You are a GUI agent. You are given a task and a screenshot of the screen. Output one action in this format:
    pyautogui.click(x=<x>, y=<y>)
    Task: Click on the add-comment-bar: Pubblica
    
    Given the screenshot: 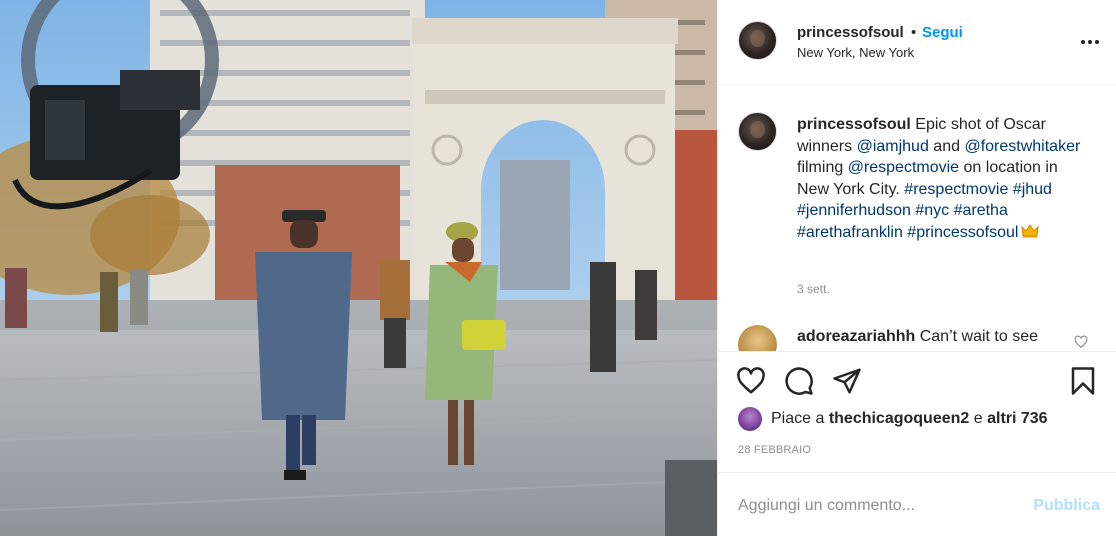 What is the action you would take?
    pyautogui.click(x=917, y=504)
    